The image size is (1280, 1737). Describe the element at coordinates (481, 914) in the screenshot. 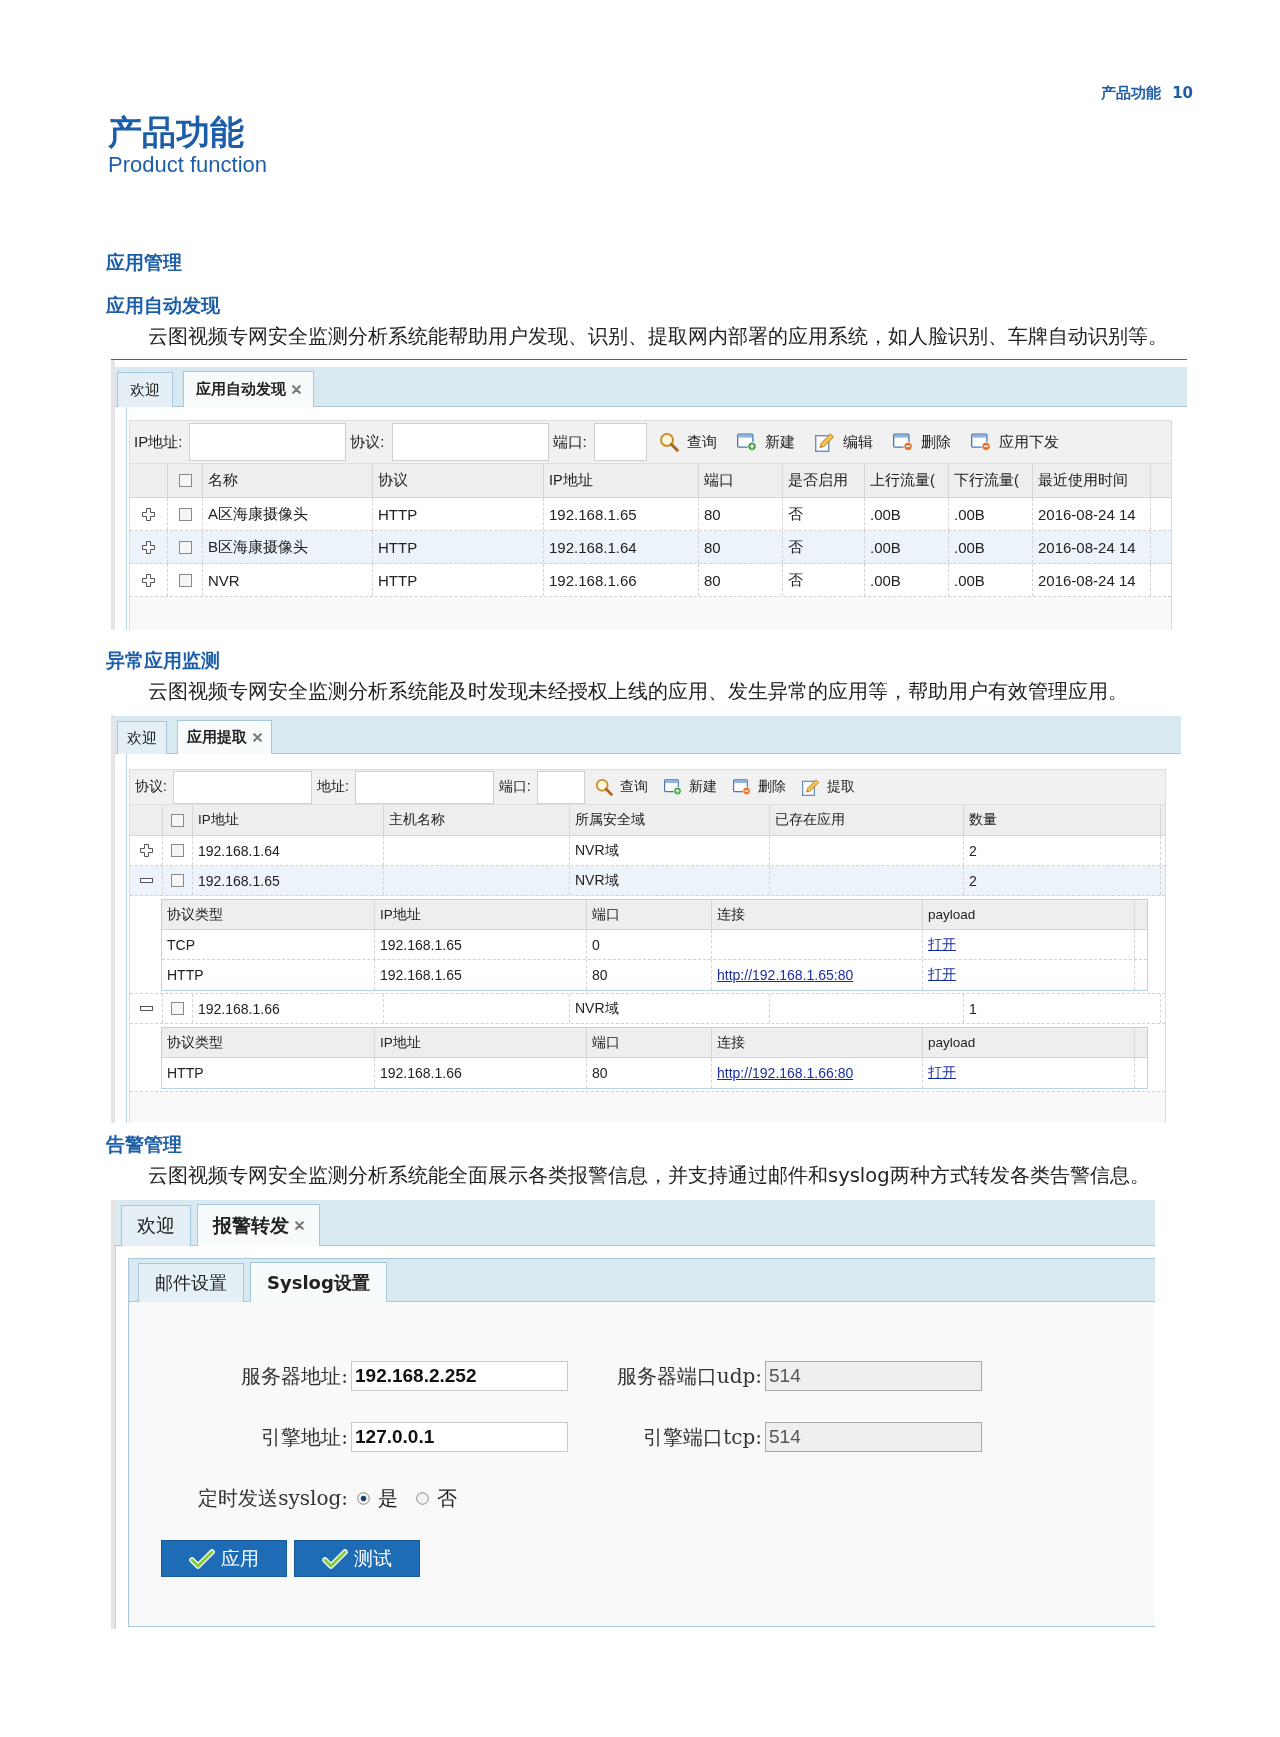

I see `column-header: IP地址` at that location.